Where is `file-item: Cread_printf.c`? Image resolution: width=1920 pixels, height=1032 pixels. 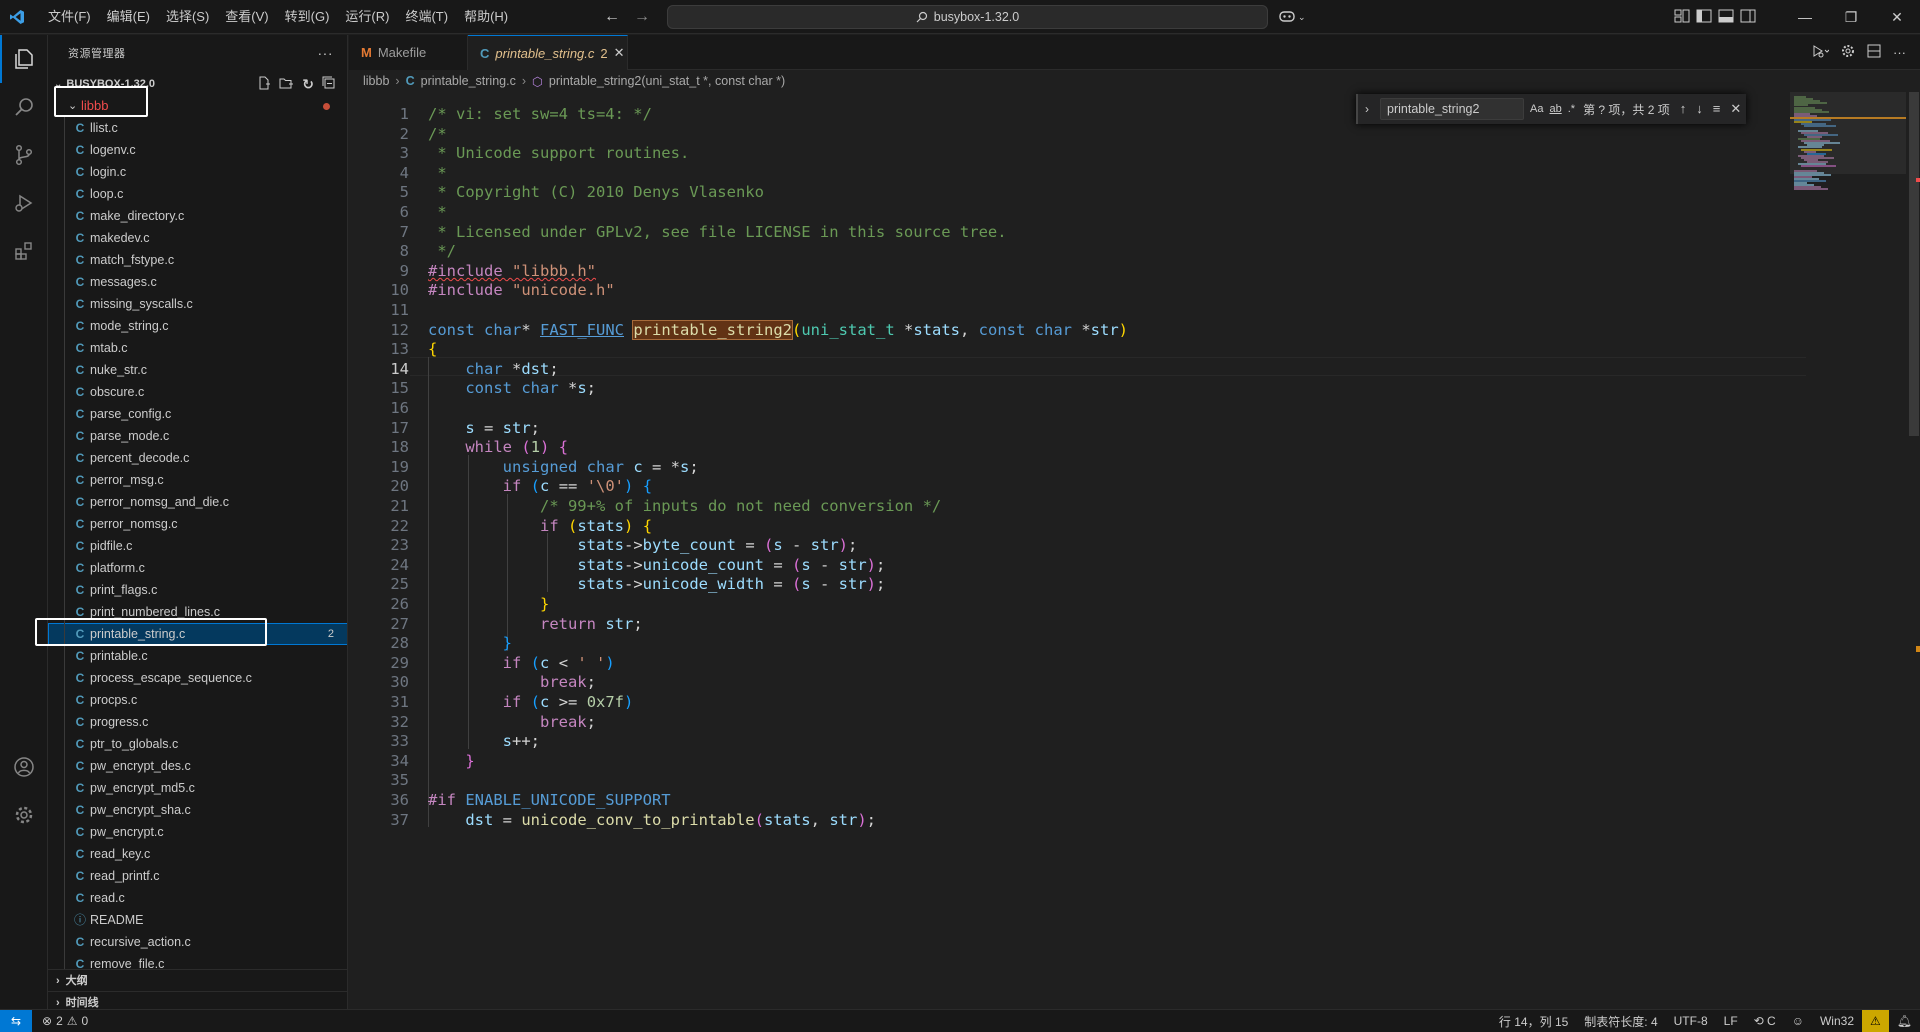
file-item: Cread_printf.c is located at coordinates (197, 876).